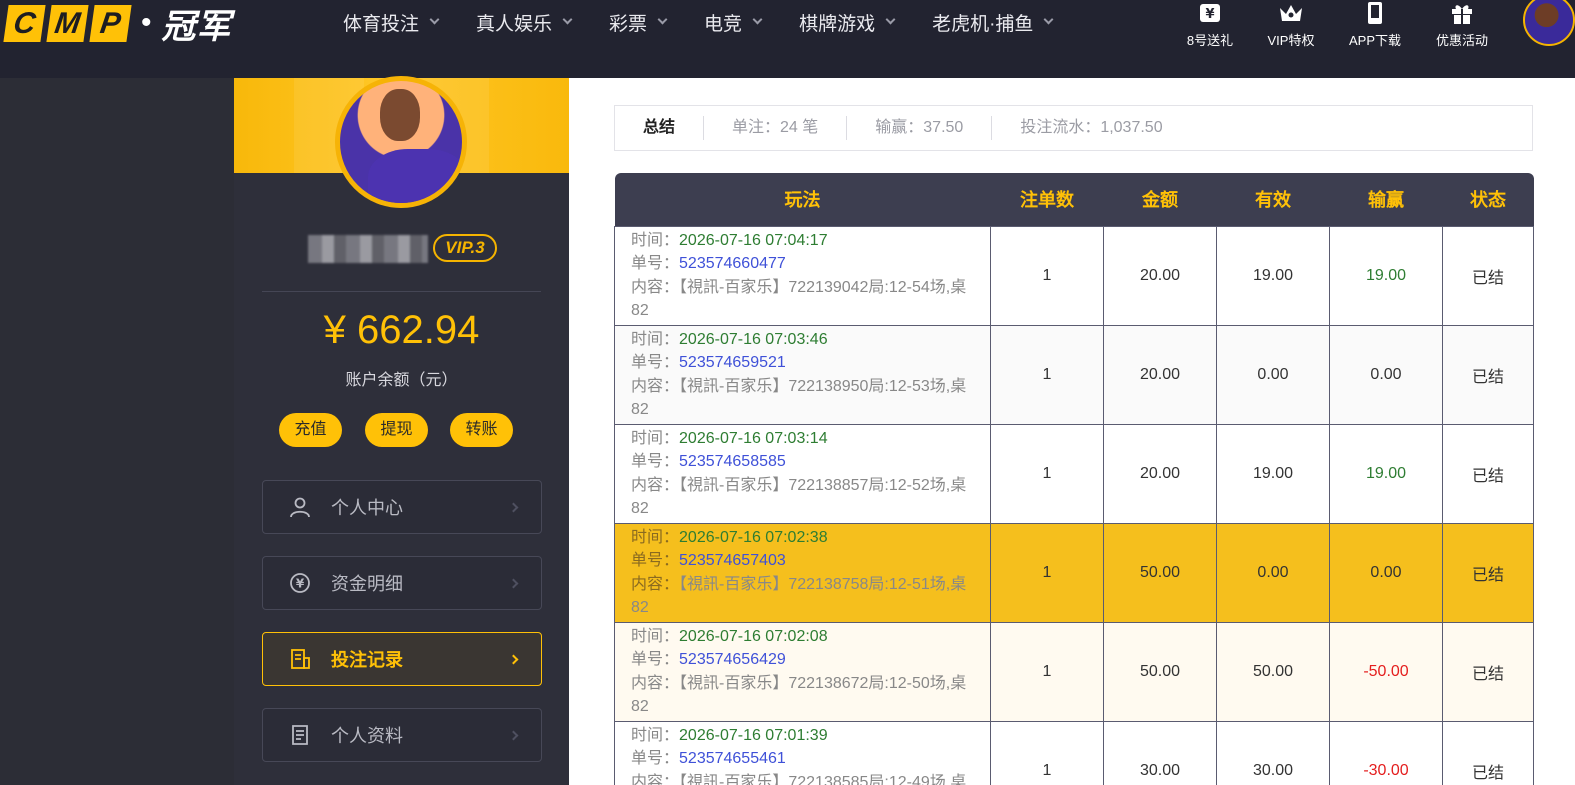 The height and width of the screenshot is (785, 1575). What do you see at coordinates (1386, 199) in the screenshot?
I see `header-win-loss: 输赢` at bounding box center [1386, 199].